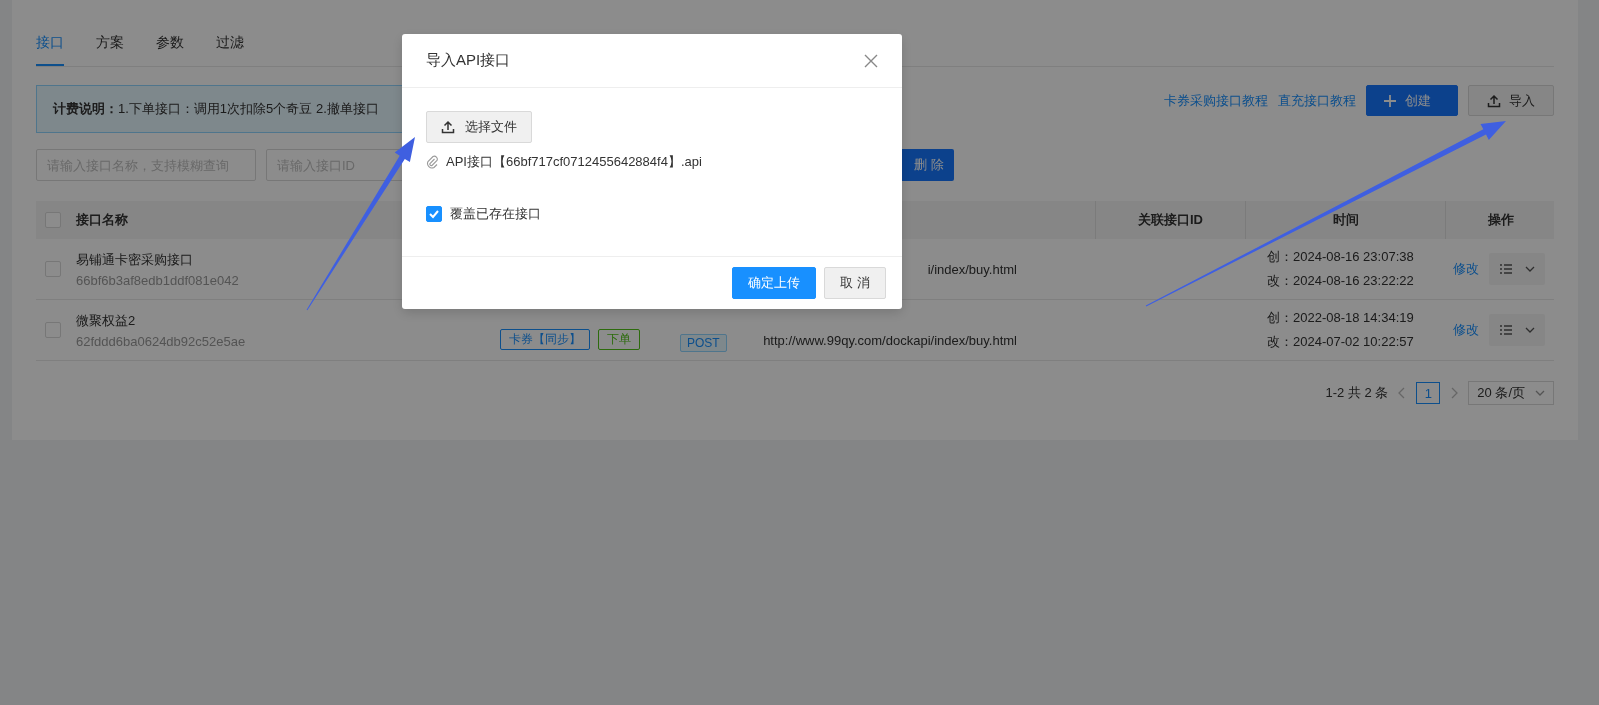 This screenshot has height=705, width=1599. I want to click on tab: 过滤, so click(230, 45).